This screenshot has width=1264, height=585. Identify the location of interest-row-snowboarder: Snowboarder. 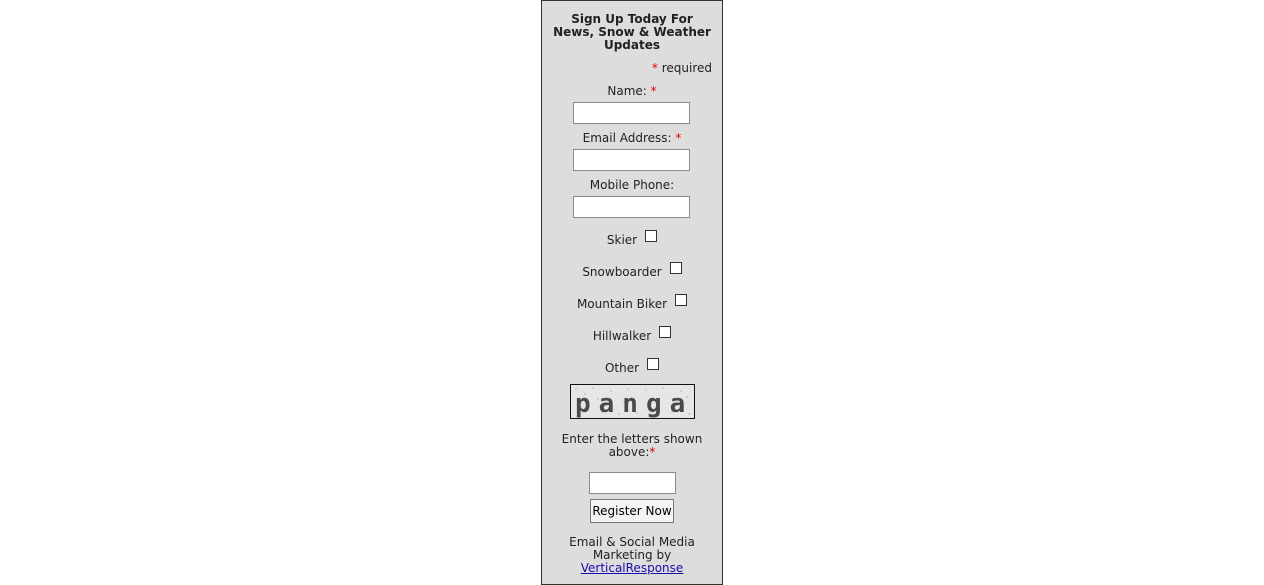
(632, 270).